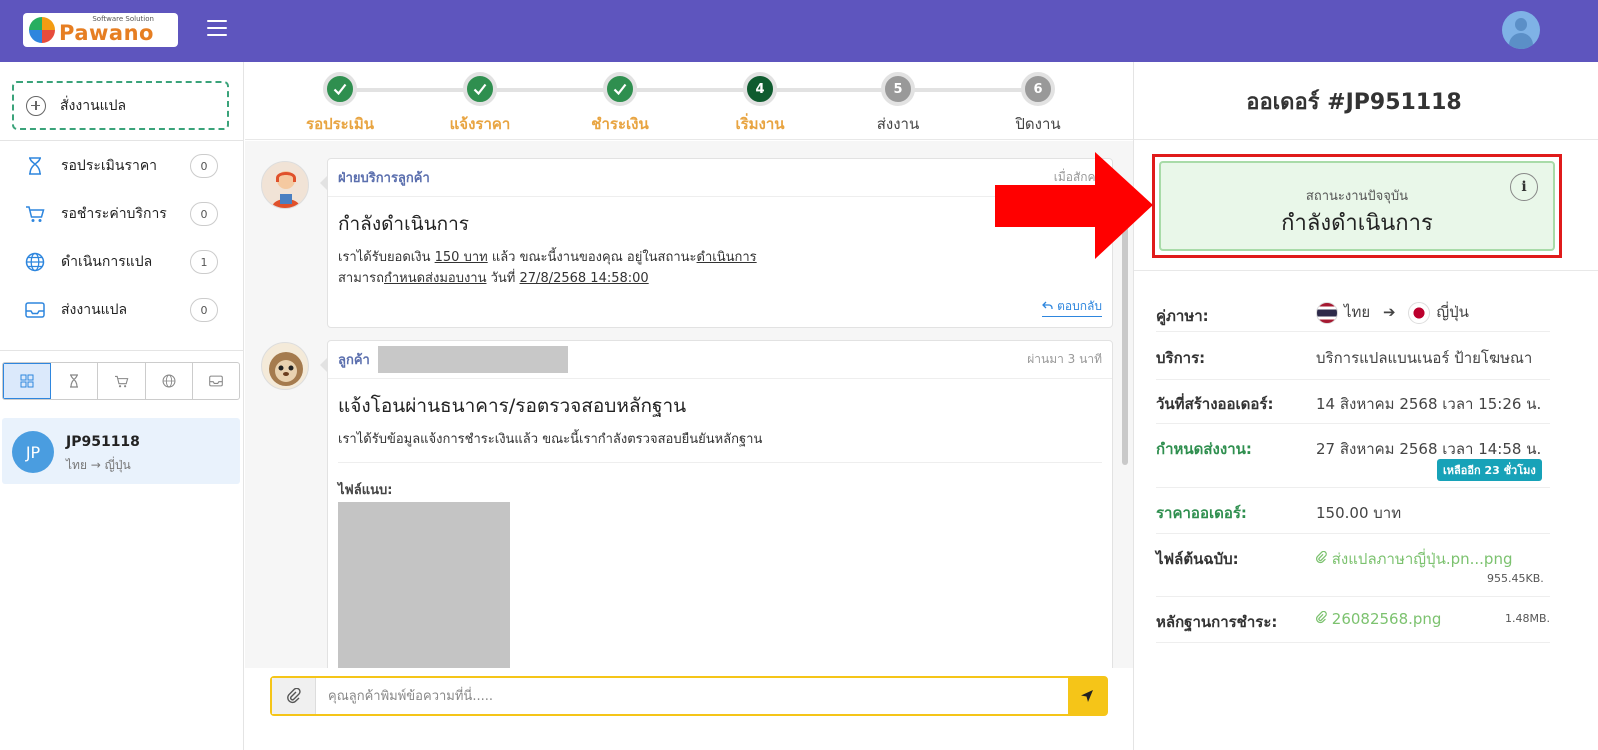 The width and height of the screenshot is (1598, 750). I want to click on logo: Software Solution Pawano, so click(100, 30).